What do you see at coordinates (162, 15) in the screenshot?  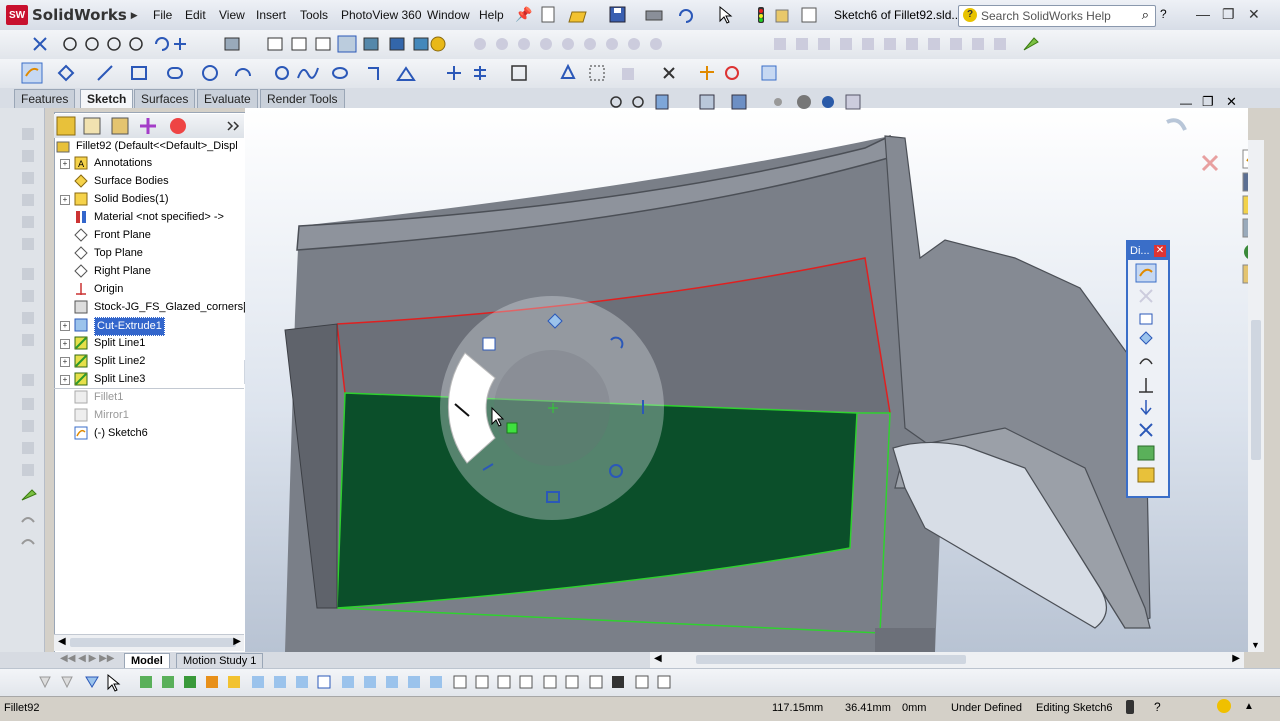 I see `menu-file: File` at bounding box center [162, 15].